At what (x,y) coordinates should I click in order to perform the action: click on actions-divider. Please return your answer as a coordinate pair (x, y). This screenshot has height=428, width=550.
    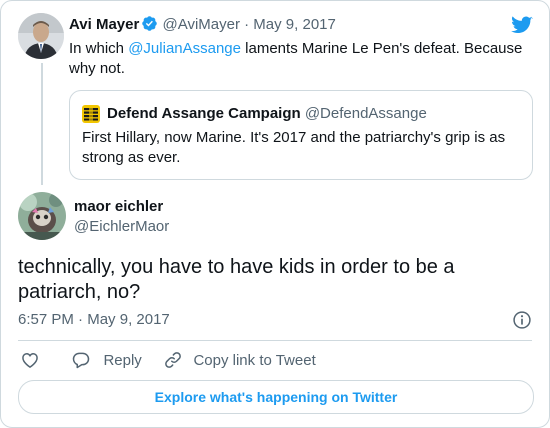
    Looking at the image, I should click on (275, 340).